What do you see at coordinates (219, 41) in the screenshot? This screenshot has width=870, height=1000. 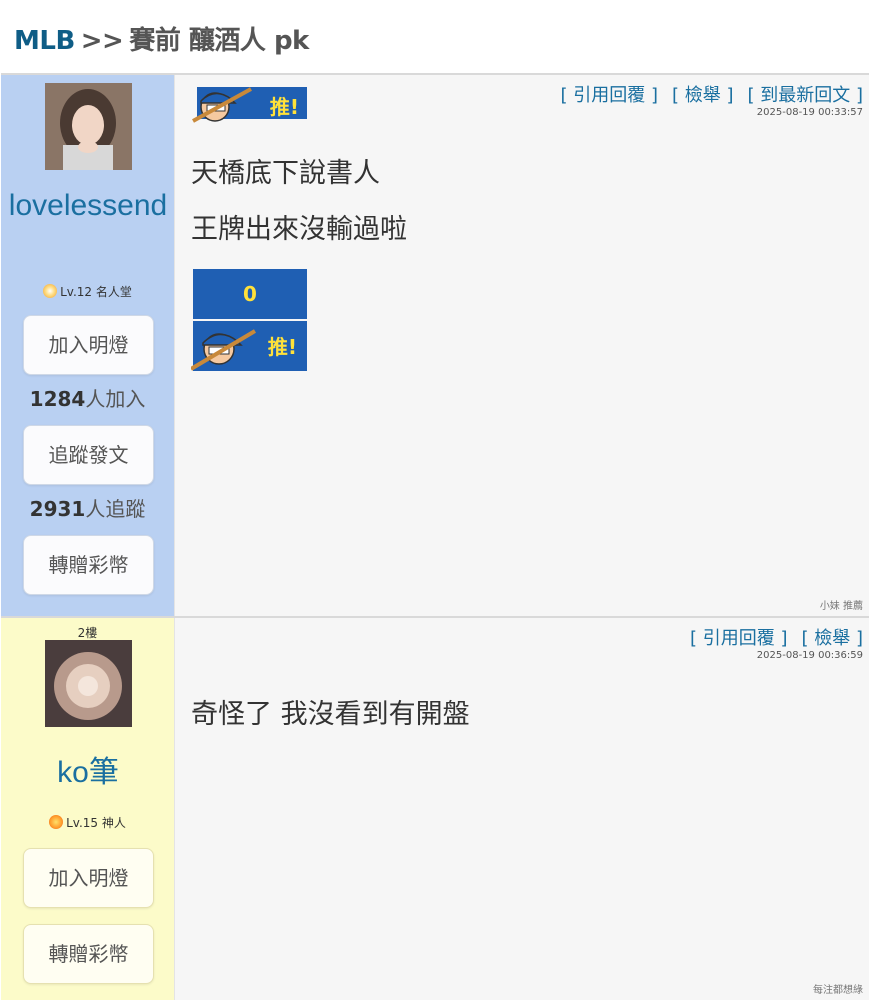 I see `page-title: 賽前 釀酒人 pk` at bounding box center [219, 41].